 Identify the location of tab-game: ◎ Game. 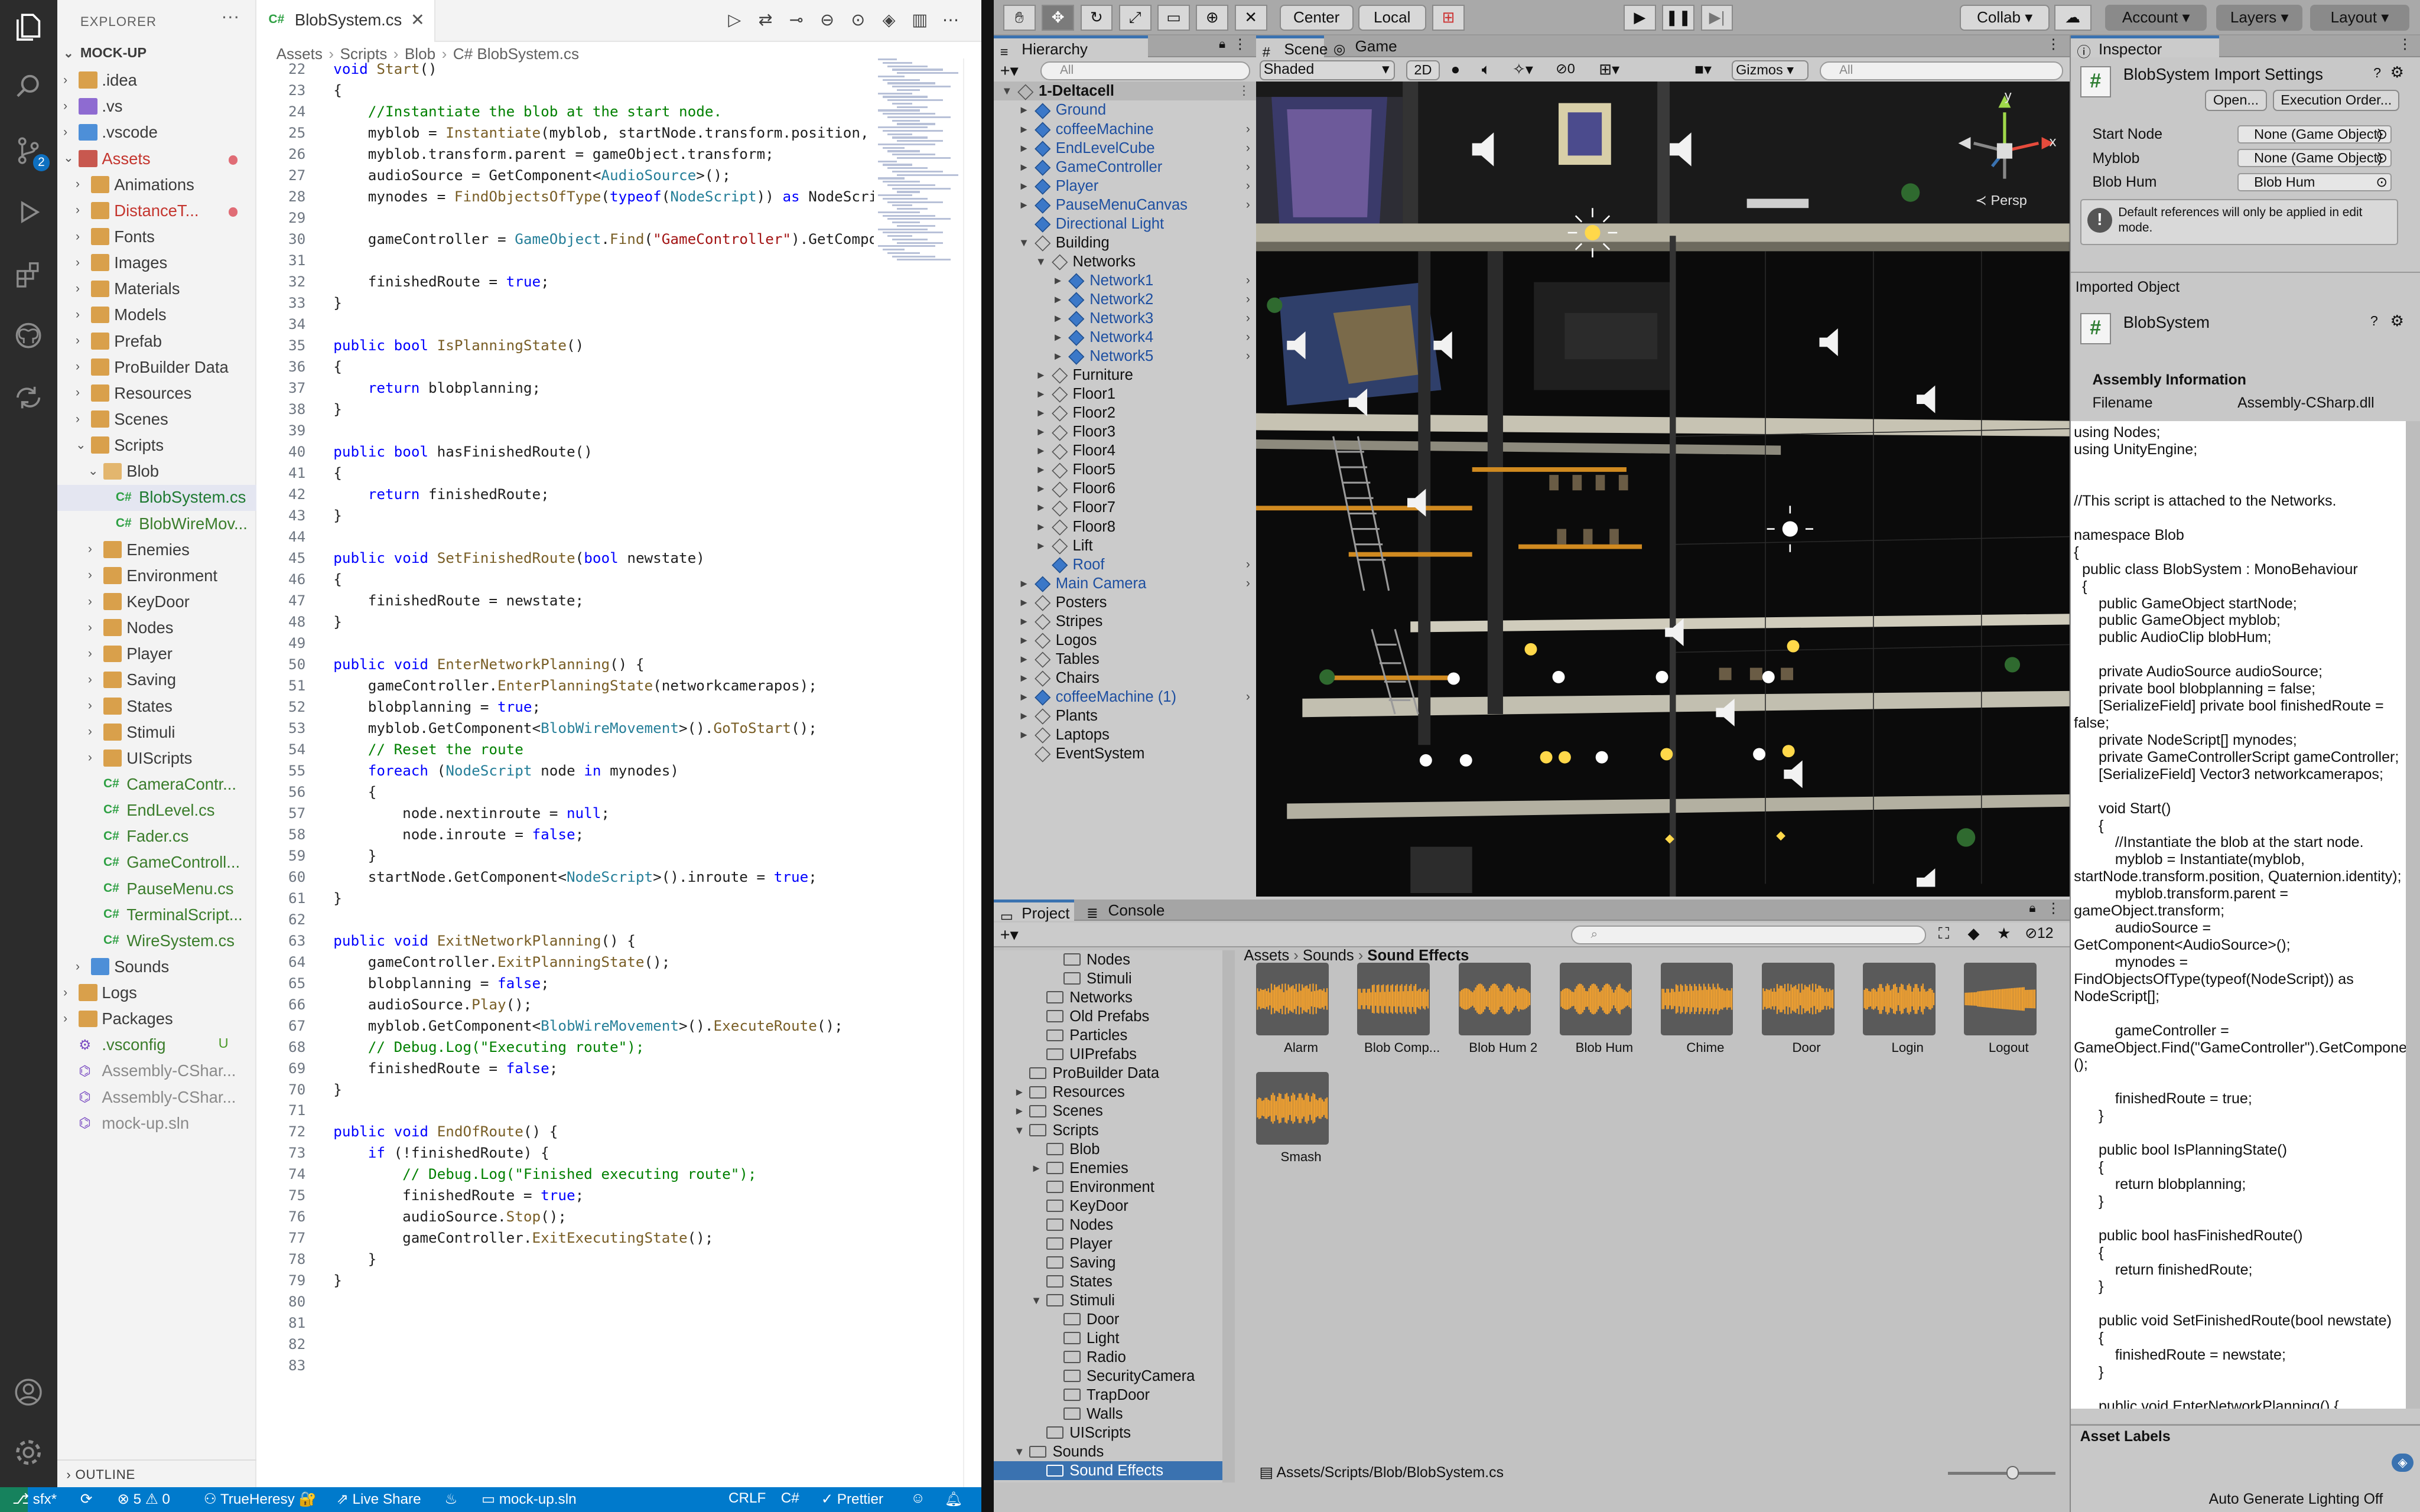
(1365, 46).